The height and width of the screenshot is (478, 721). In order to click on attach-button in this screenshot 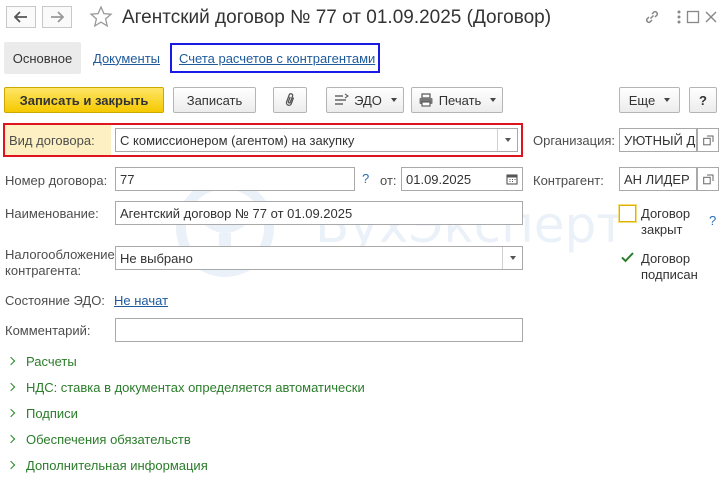, I will do `click(290, 100)`.